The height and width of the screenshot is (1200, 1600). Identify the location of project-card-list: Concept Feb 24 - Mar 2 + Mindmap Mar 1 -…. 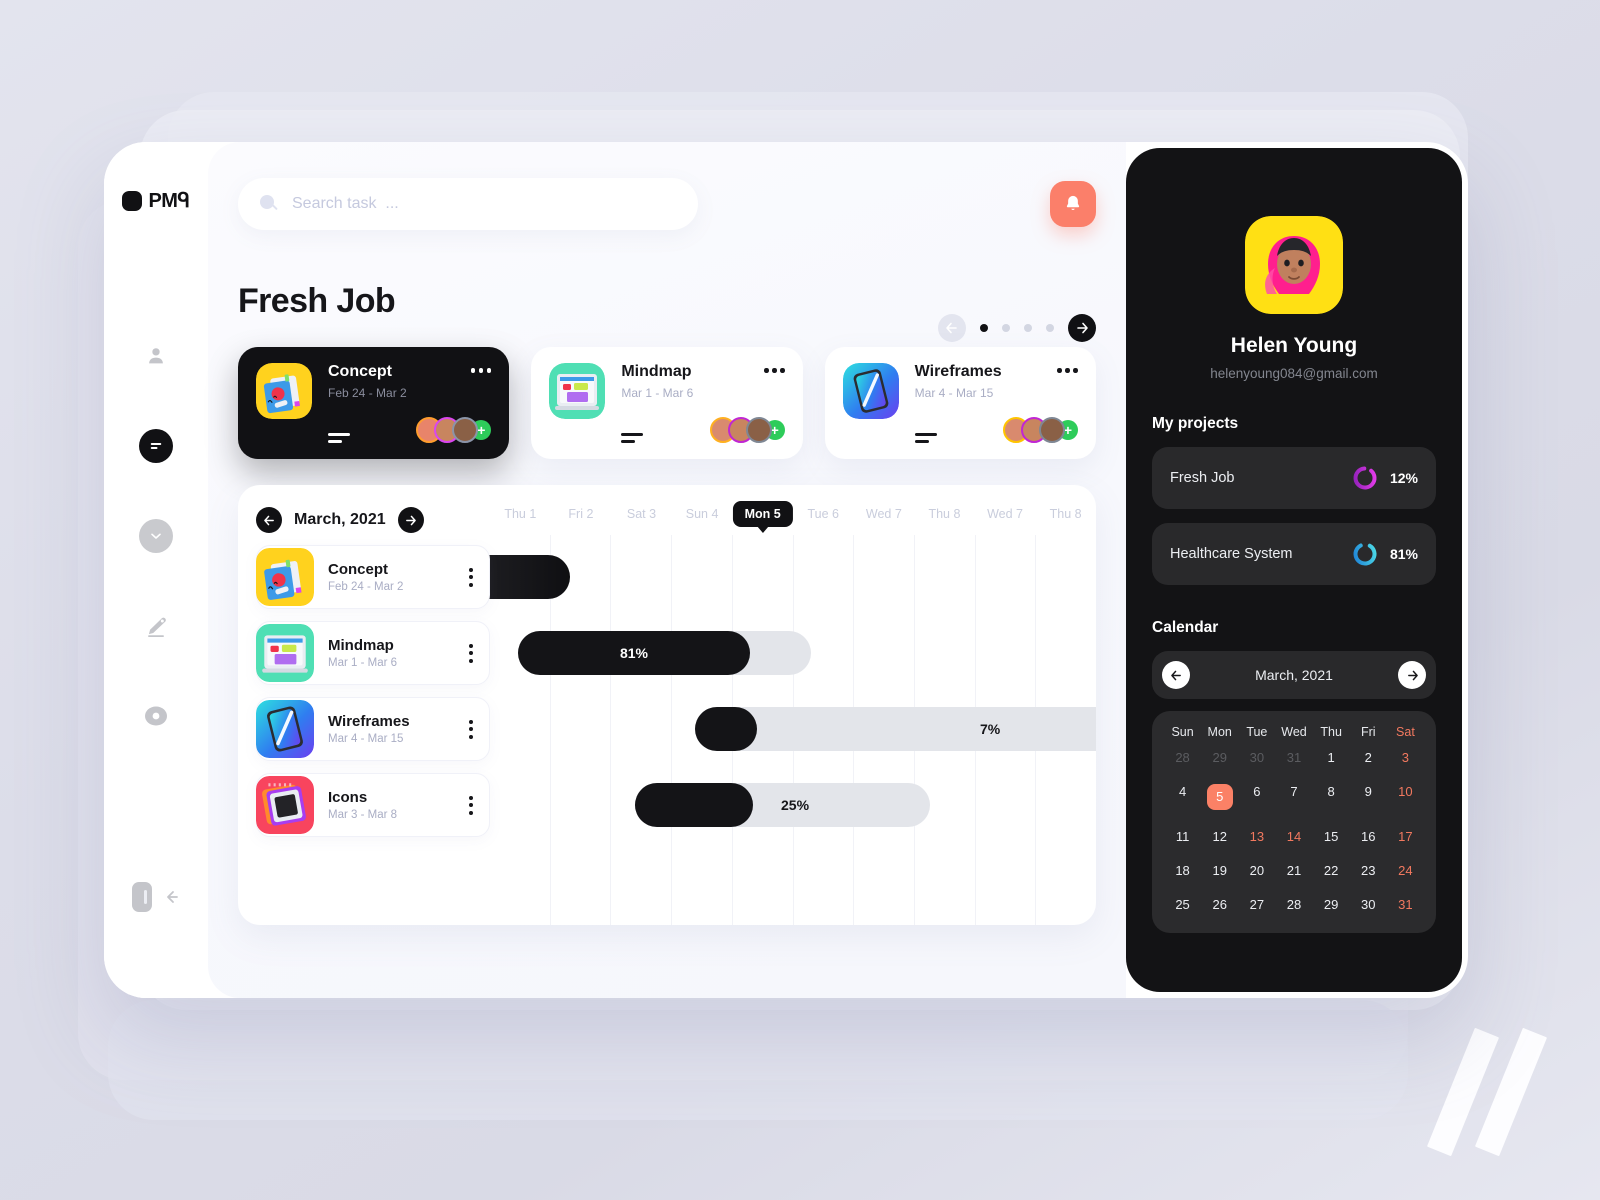
(667, 403).